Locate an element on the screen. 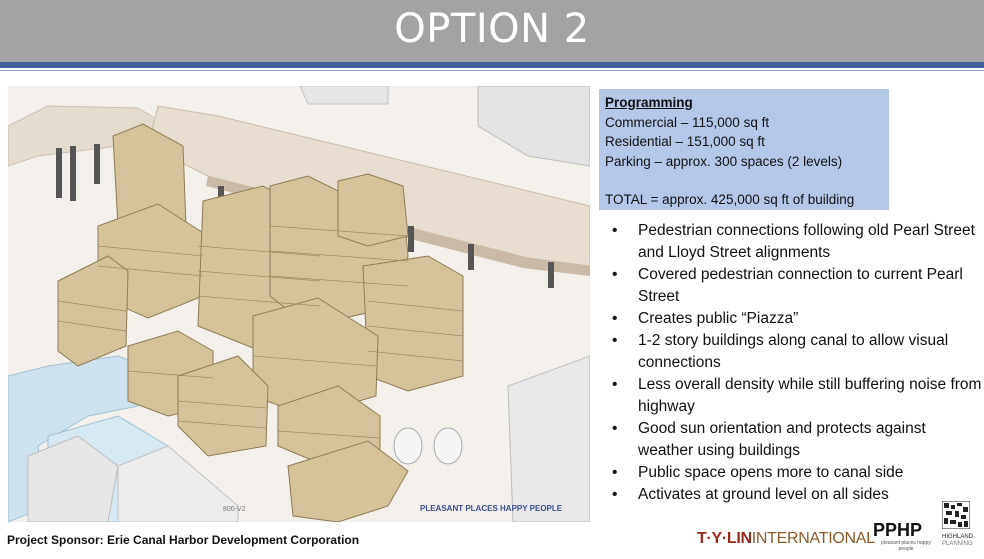 The height and width of the screenshot is (559, 984). list-item: Activates at ground level on all sides is located at coordinates (797, 495).